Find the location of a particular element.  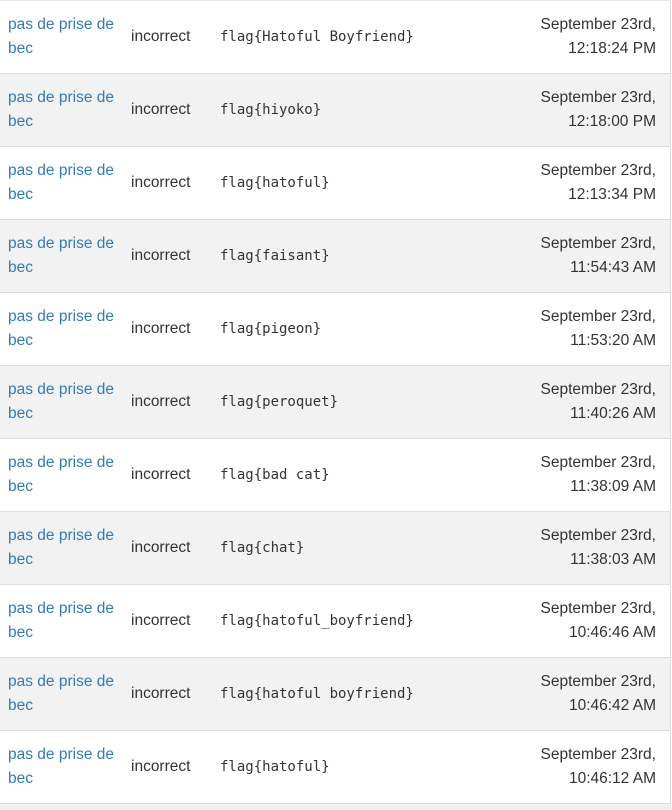

submitted-flag: flag{bad cat} is located at coordinates (275, 475).